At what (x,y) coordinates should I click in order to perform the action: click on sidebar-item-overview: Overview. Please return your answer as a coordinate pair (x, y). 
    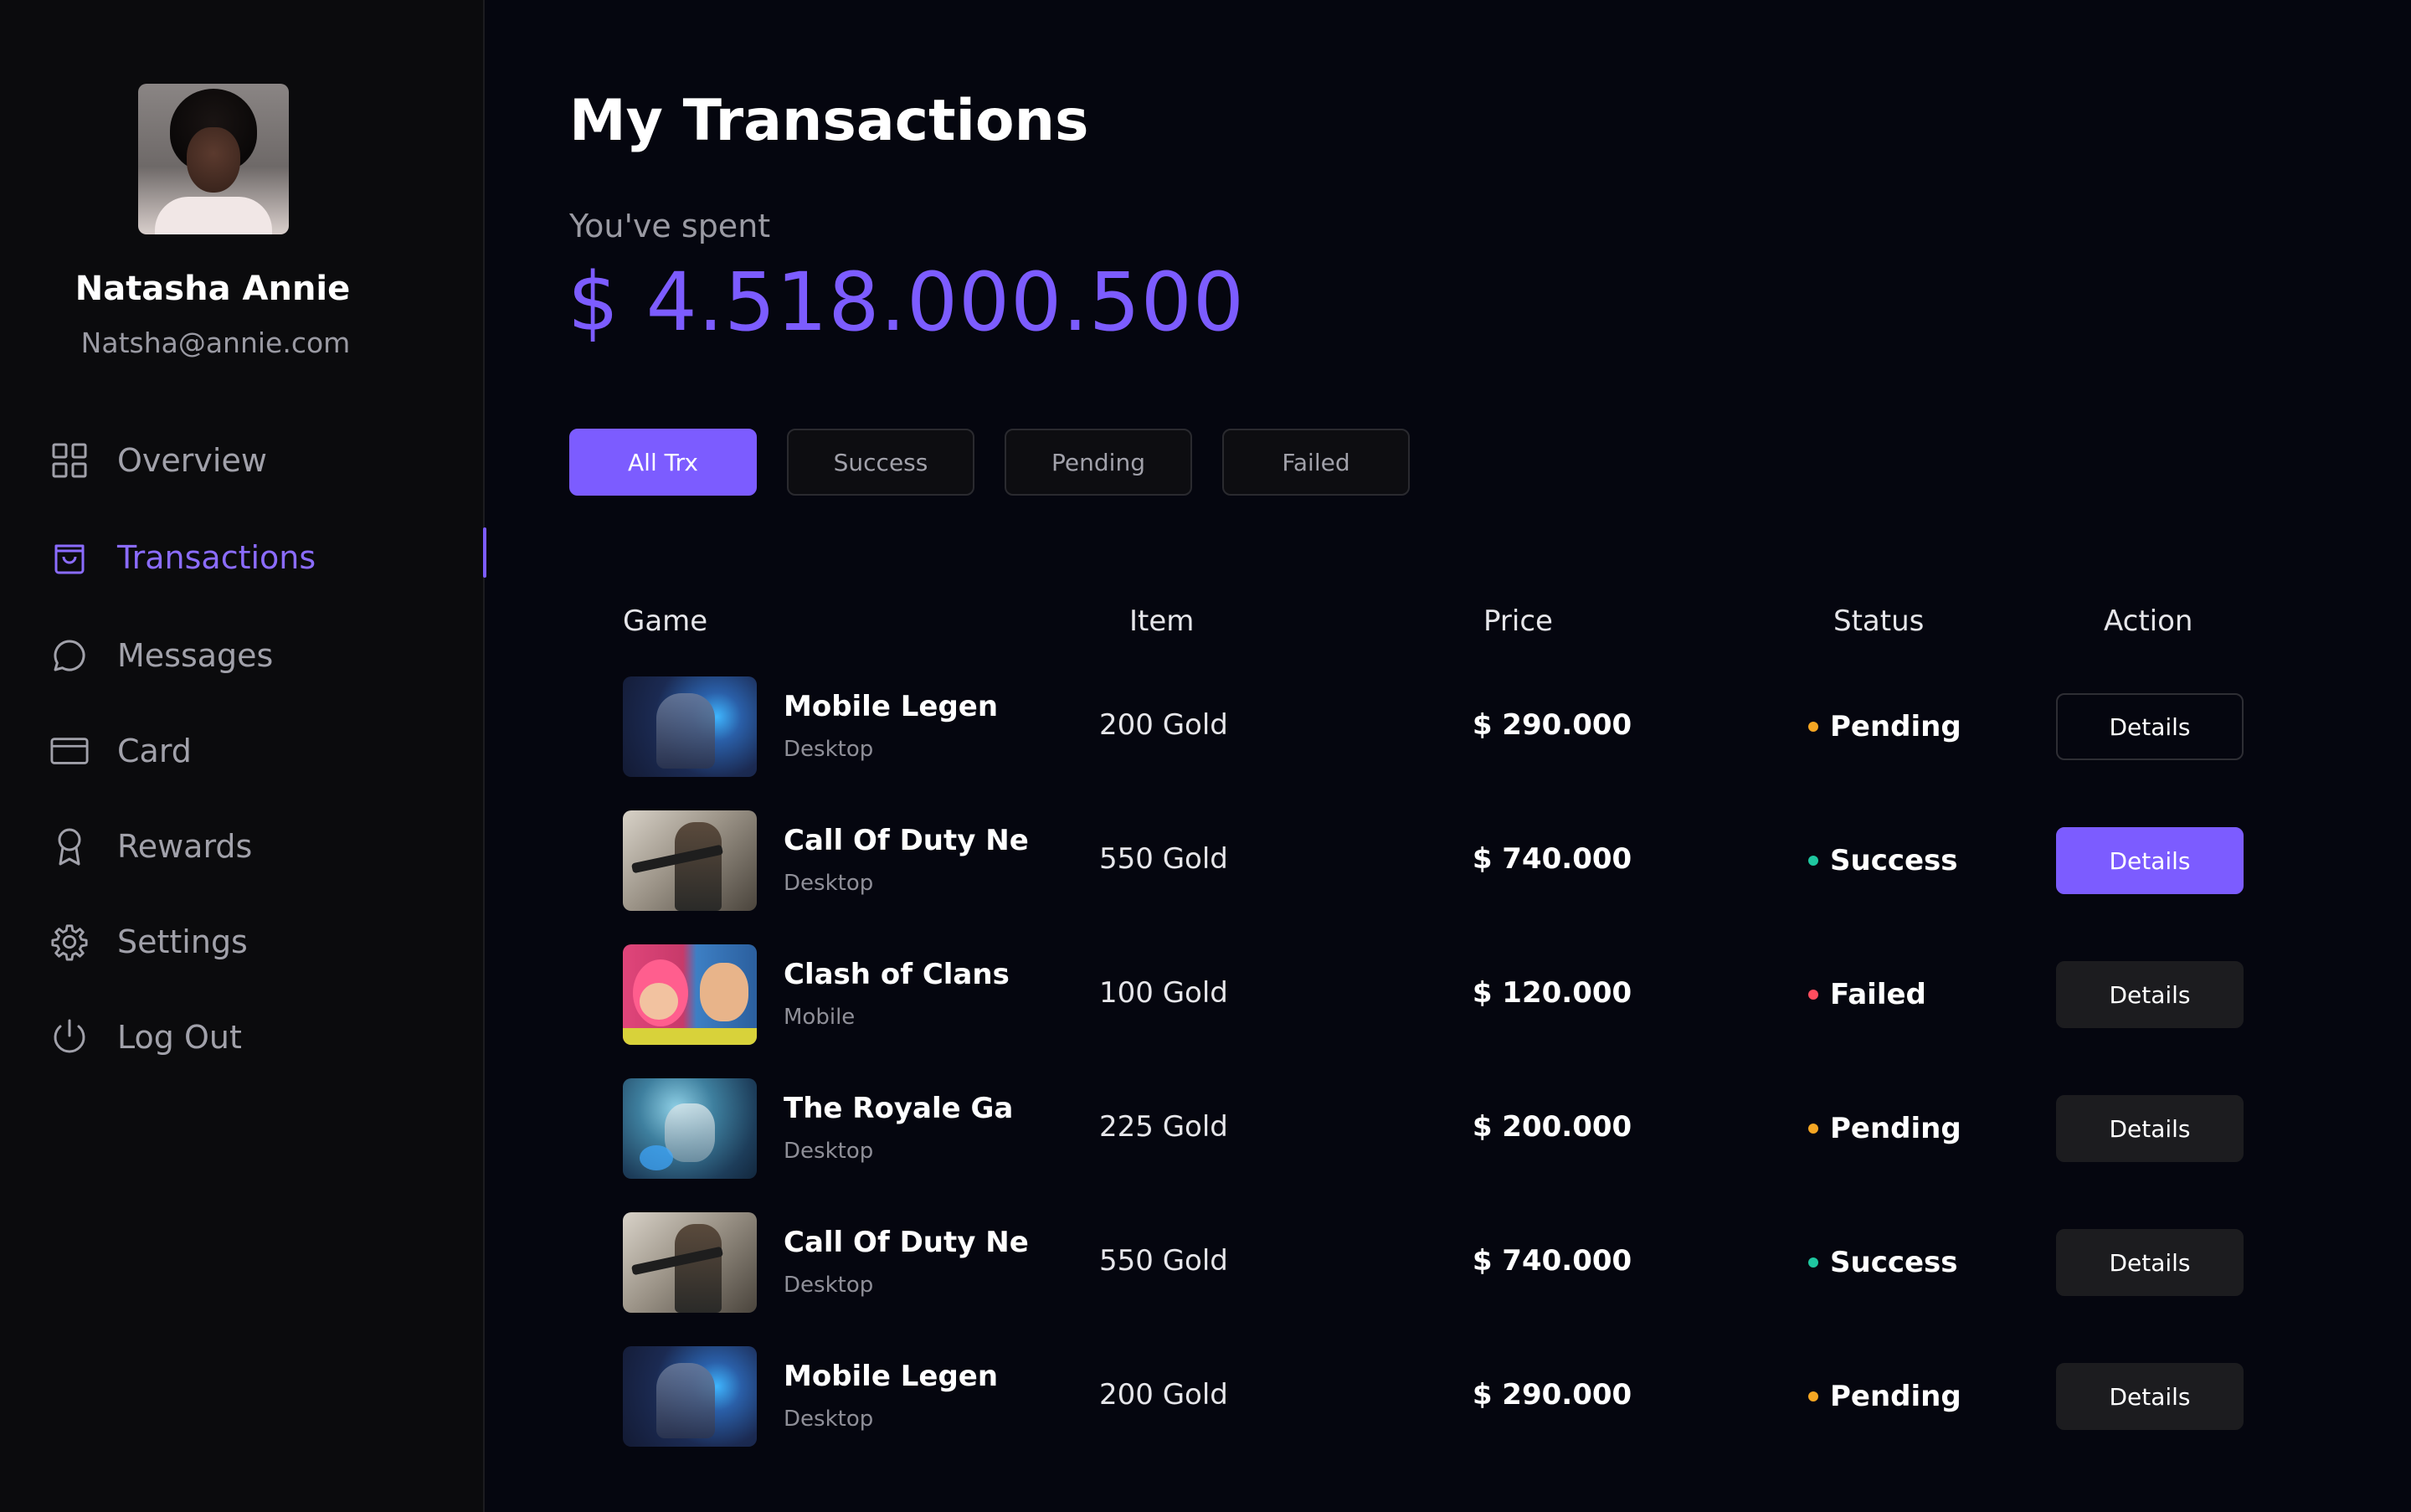
    Looking at the image, I should click on (242, 460).